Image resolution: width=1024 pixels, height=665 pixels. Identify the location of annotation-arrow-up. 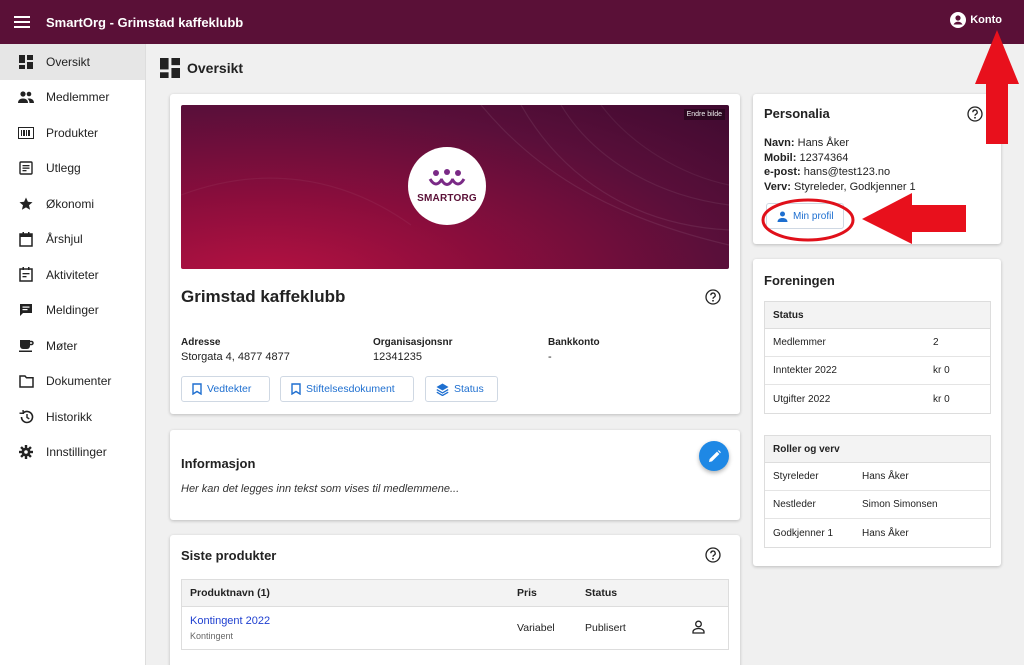
(997, 87).